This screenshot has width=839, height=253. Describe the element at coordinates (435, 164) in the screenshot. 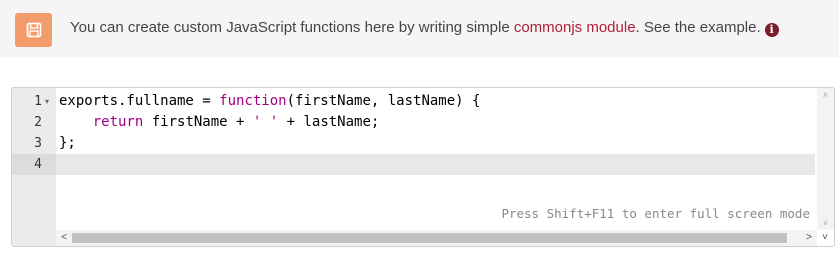

I see `active-line-highlight` at that location.